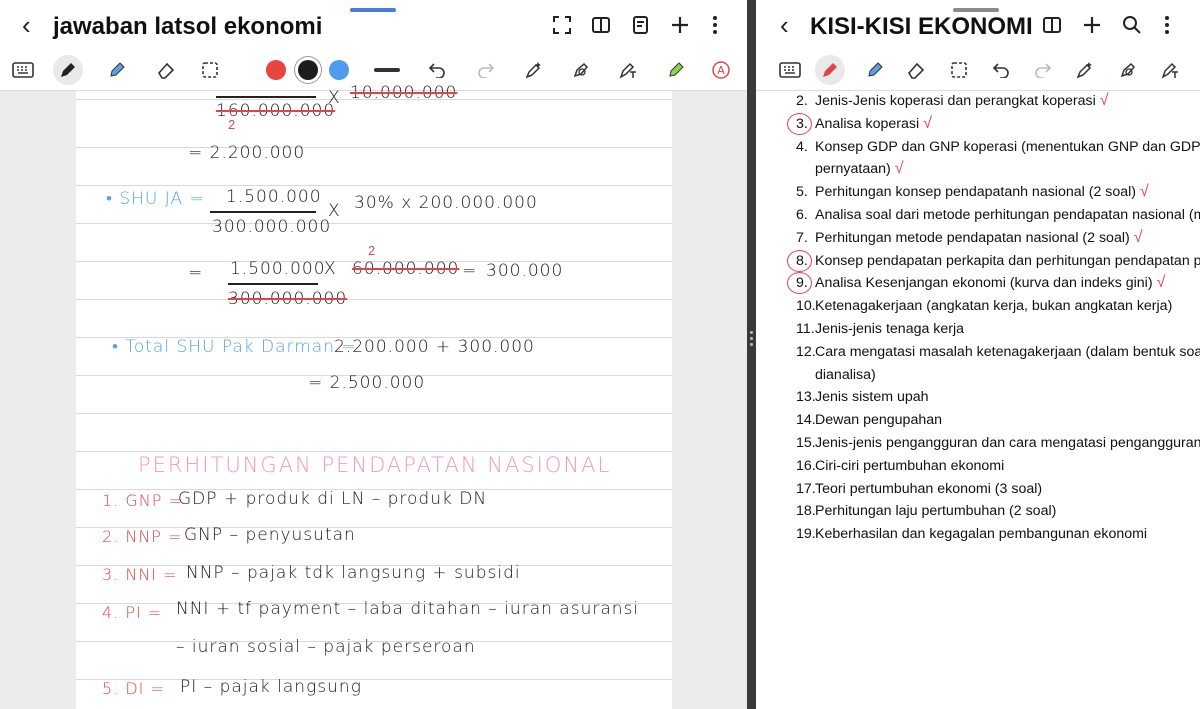 Image resolution: width=1200 pixels, height=709 pixels. Describe the element at coordinates (132, 612) in the screenshot. I see `formula-4-label: 4. PI =` at that location.